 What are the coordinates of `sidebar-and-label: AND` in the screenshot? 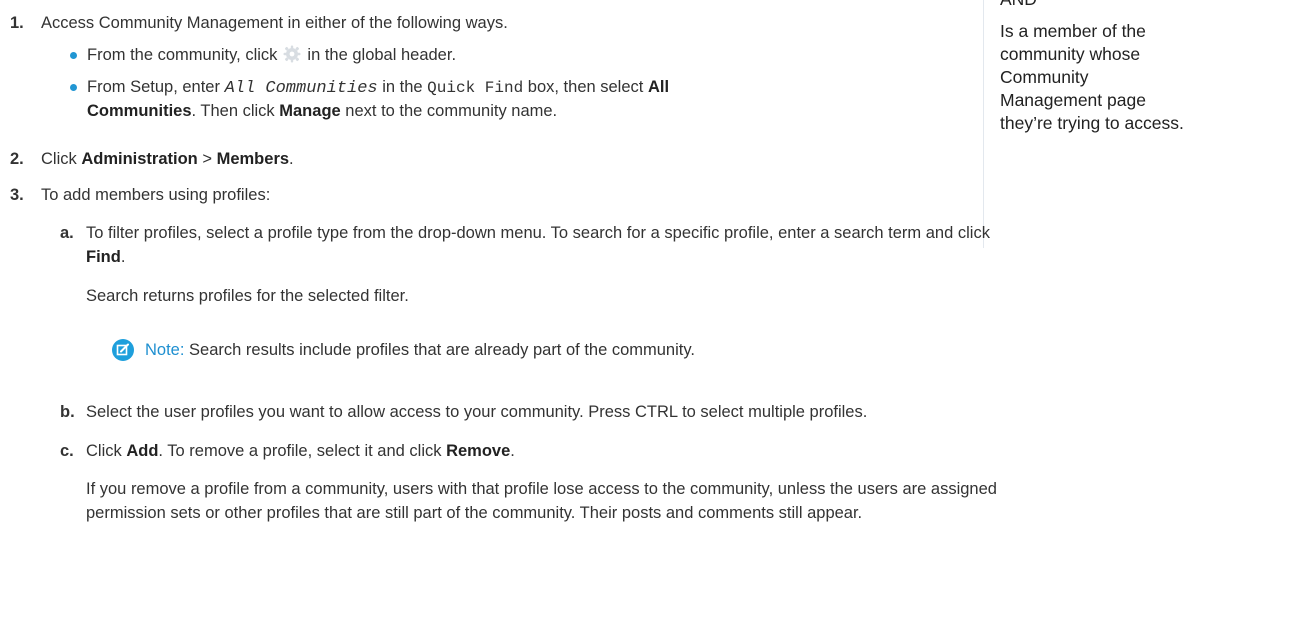 It's located at (1018, 5).